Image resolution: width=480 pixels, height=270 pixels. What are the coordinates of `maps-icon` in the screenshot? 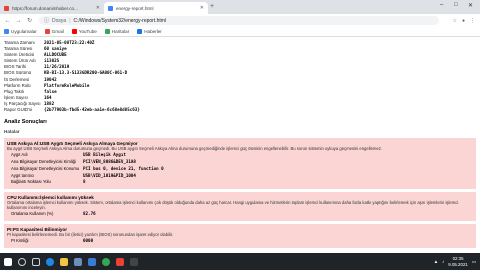 It's located at (107, 31).